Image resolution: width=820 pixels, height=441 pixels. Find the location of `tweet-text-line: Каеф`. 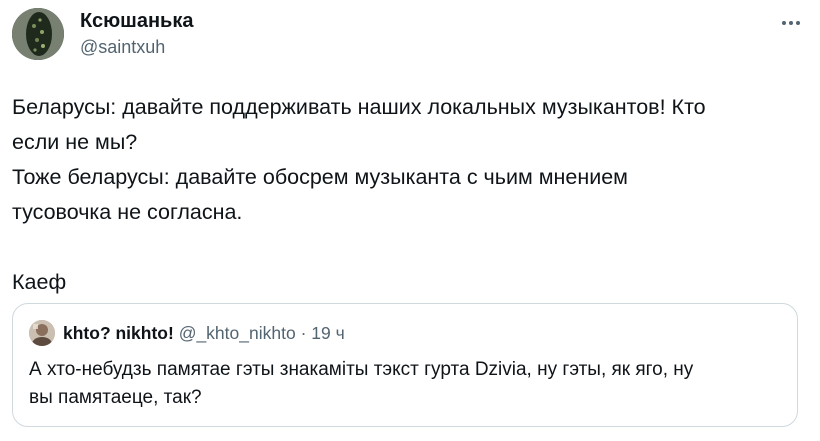

tweet-text-line: Каеф is located at coordinates (39, 282).